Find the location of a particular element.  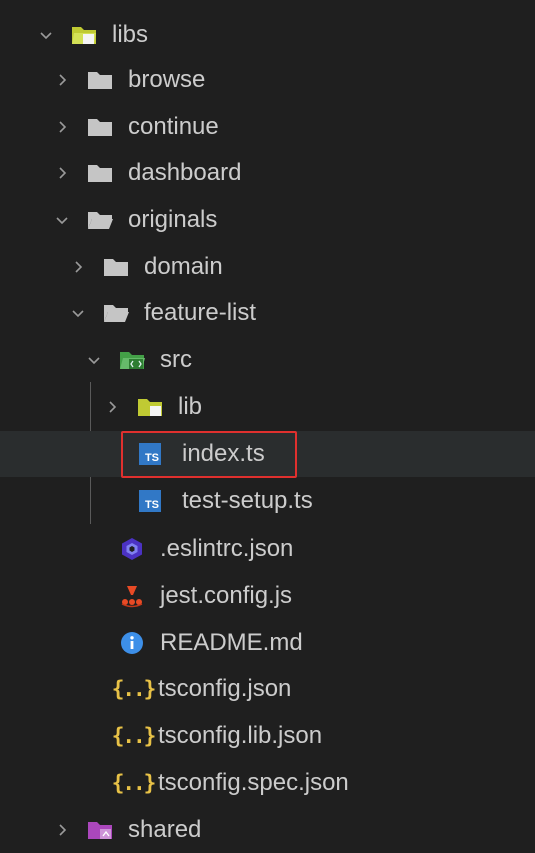

jest-icon is located at coordinates (132, 596).